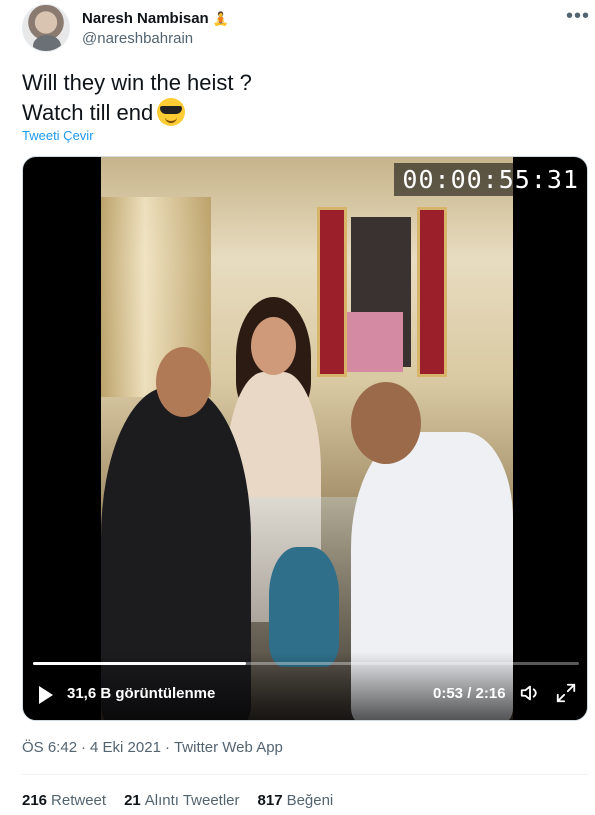 This screenshot has width=595, height=815. Describe the element at coordinates (578, 16) in the screenshot. I see `more-options-icon: •••` at that location.